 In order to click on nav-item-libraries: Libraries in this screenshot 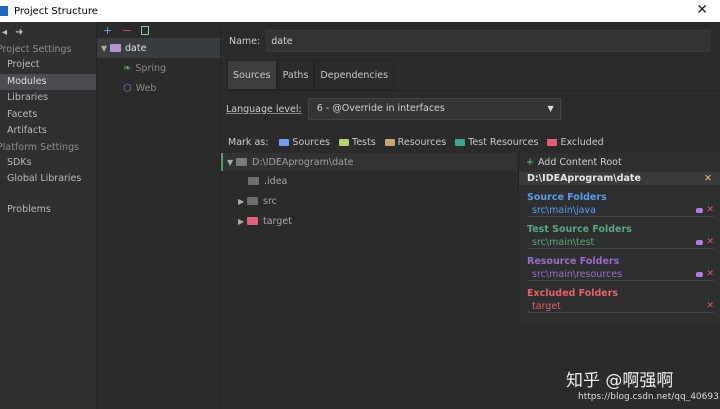, I will do `click(48, 98)`.